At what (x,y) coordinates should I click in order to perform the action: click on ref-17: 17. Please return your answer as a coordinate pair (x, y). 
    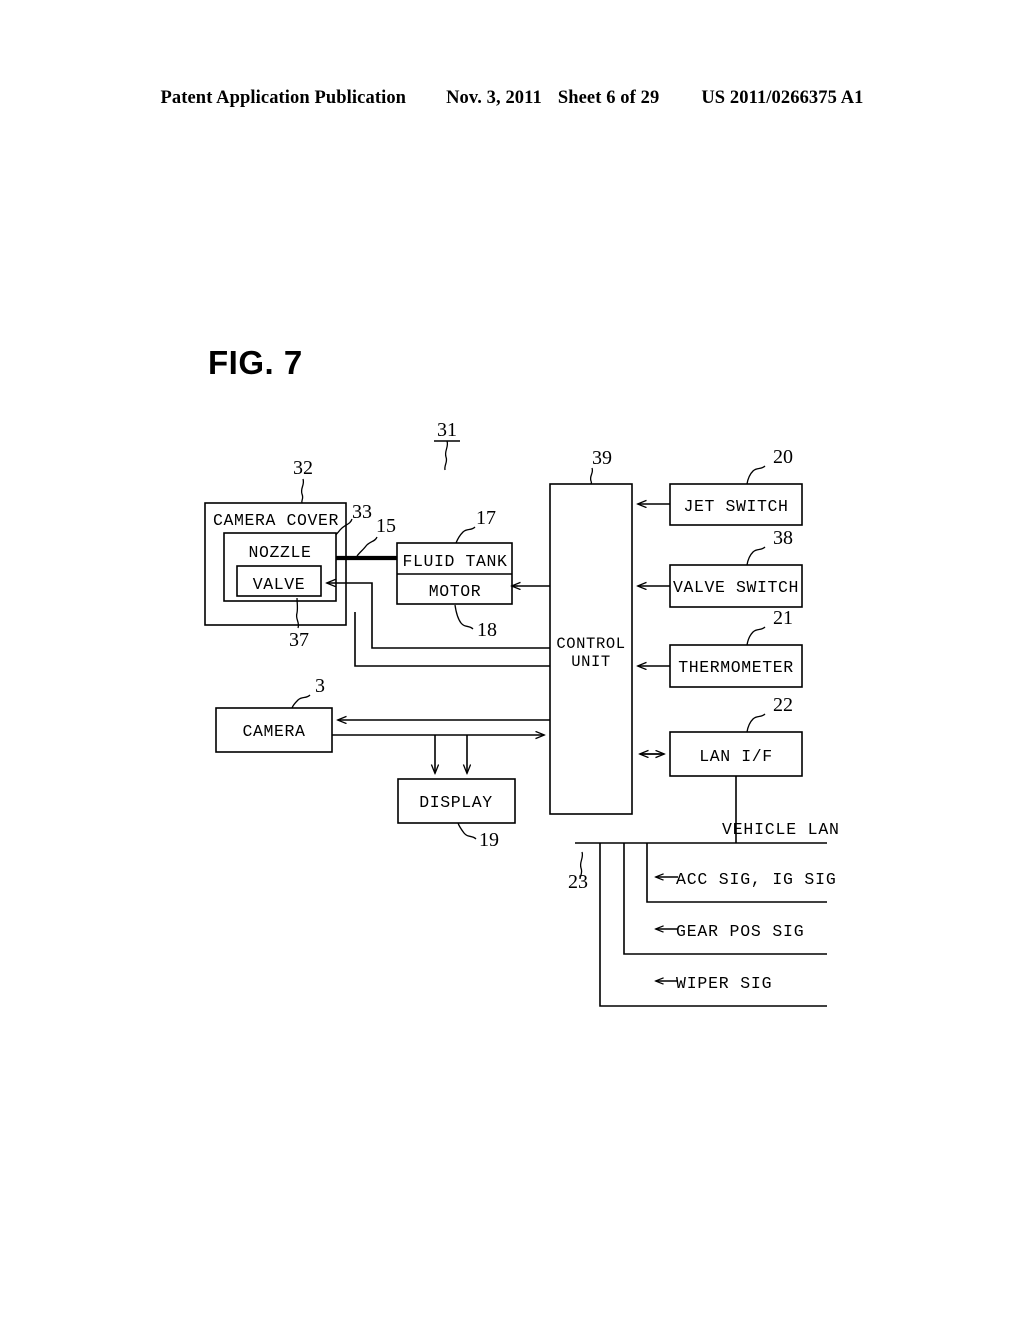
    Looking at the image, I should click on (486, 518).